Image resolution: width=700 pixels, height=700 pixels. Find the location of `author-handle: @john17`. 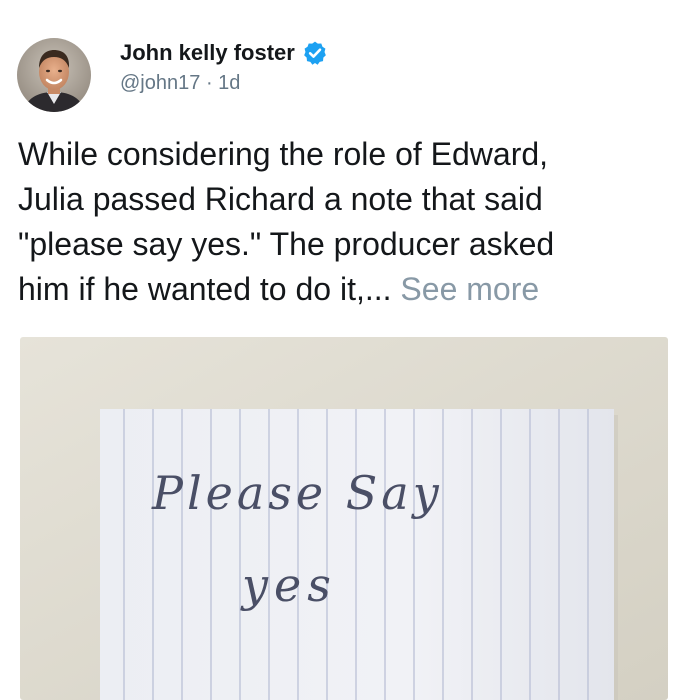

author-handle: @john17 is located at coordinates (160, 83).